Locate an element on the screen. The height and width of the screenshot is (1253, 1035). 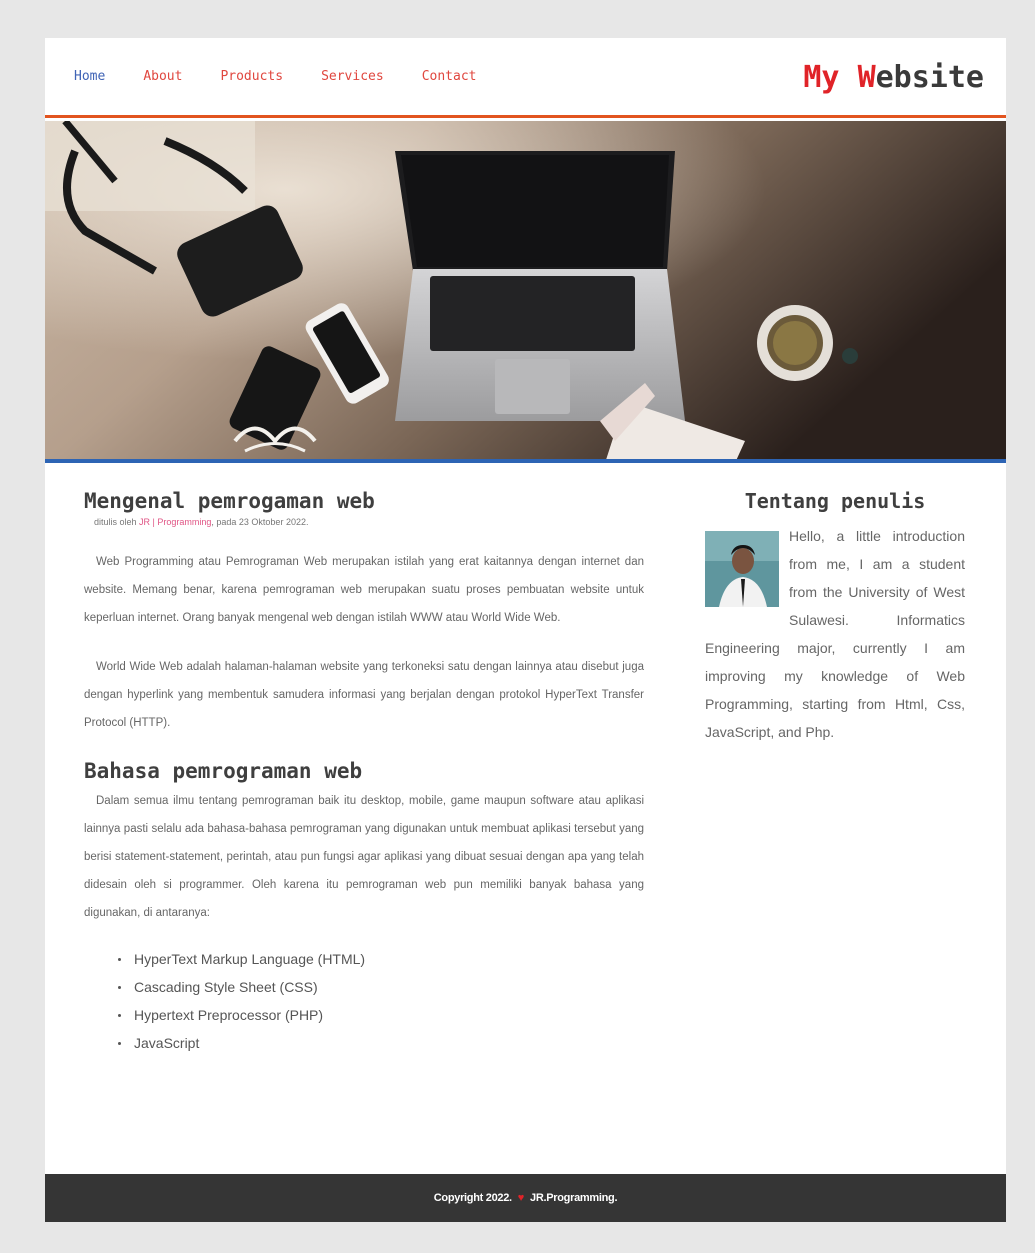
nav-contact-link: Contact is located at coordinates (449, 76).